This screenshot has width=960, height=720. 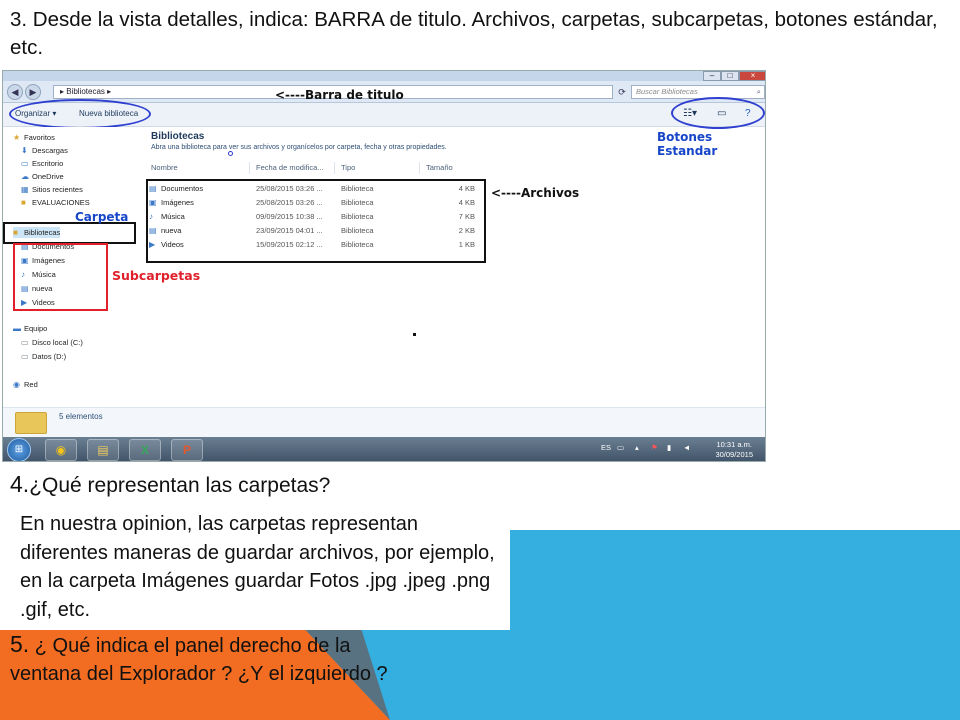 I want to click on language-indicator: ES, so click(x=606, y=447).